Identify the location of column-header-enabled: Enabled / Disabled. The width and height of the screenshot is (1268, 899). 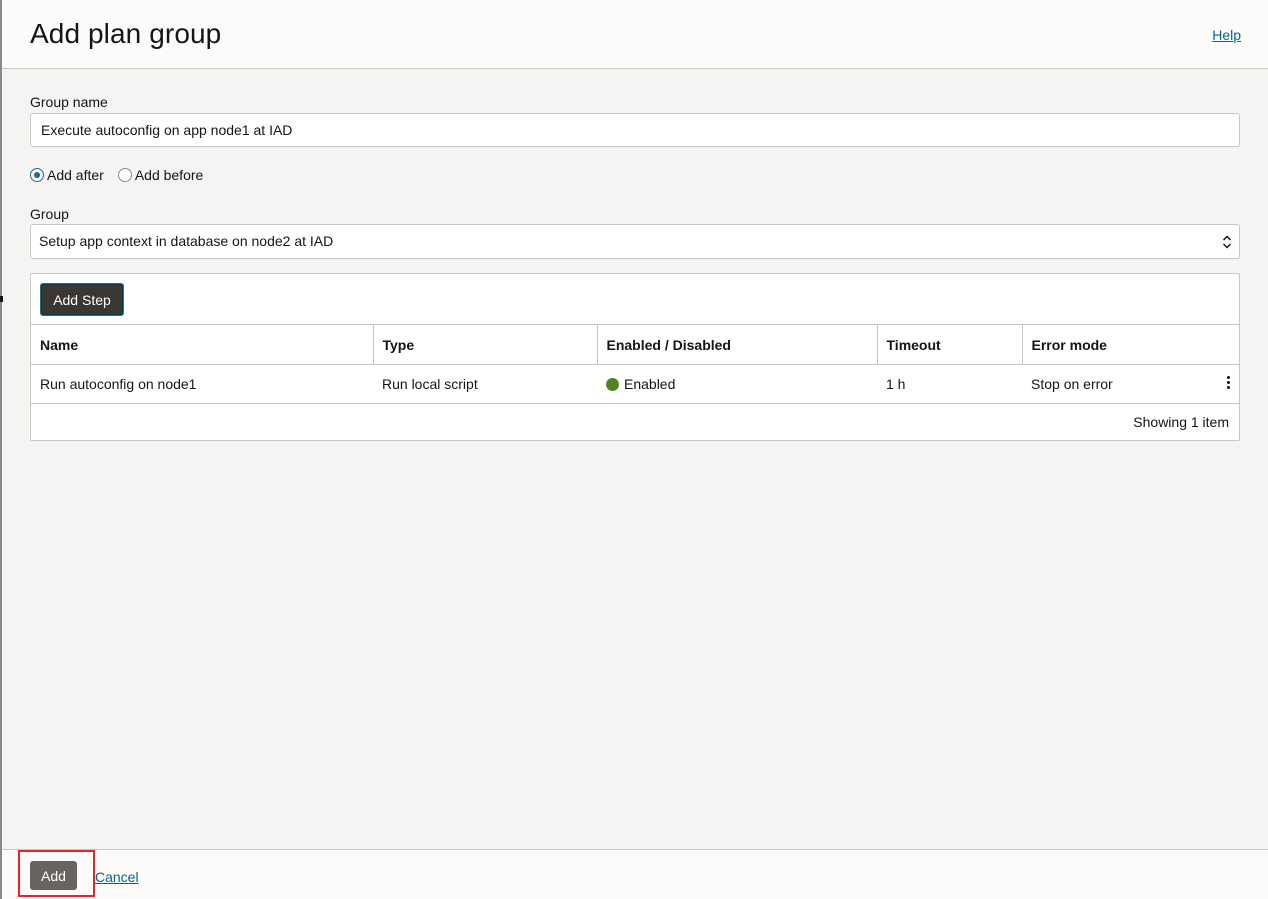
(737, 344).